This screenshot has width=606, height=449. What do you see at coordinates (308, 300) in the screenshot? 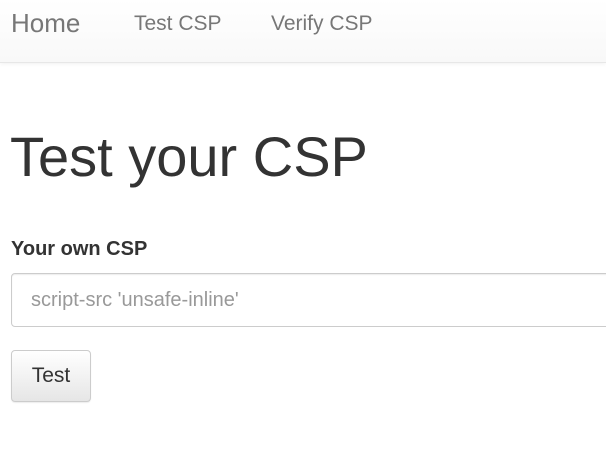
I see `csp-input` at bounding box center [308, 300].